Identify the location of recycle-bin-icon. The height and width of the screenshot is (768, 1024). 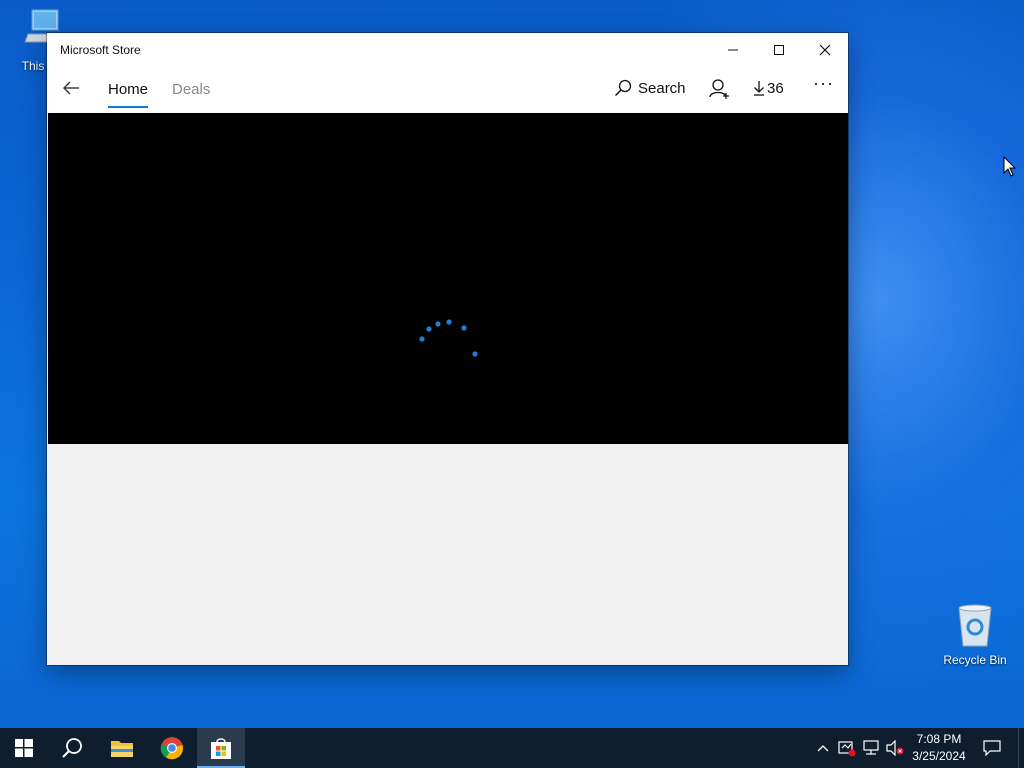
(975, 625).